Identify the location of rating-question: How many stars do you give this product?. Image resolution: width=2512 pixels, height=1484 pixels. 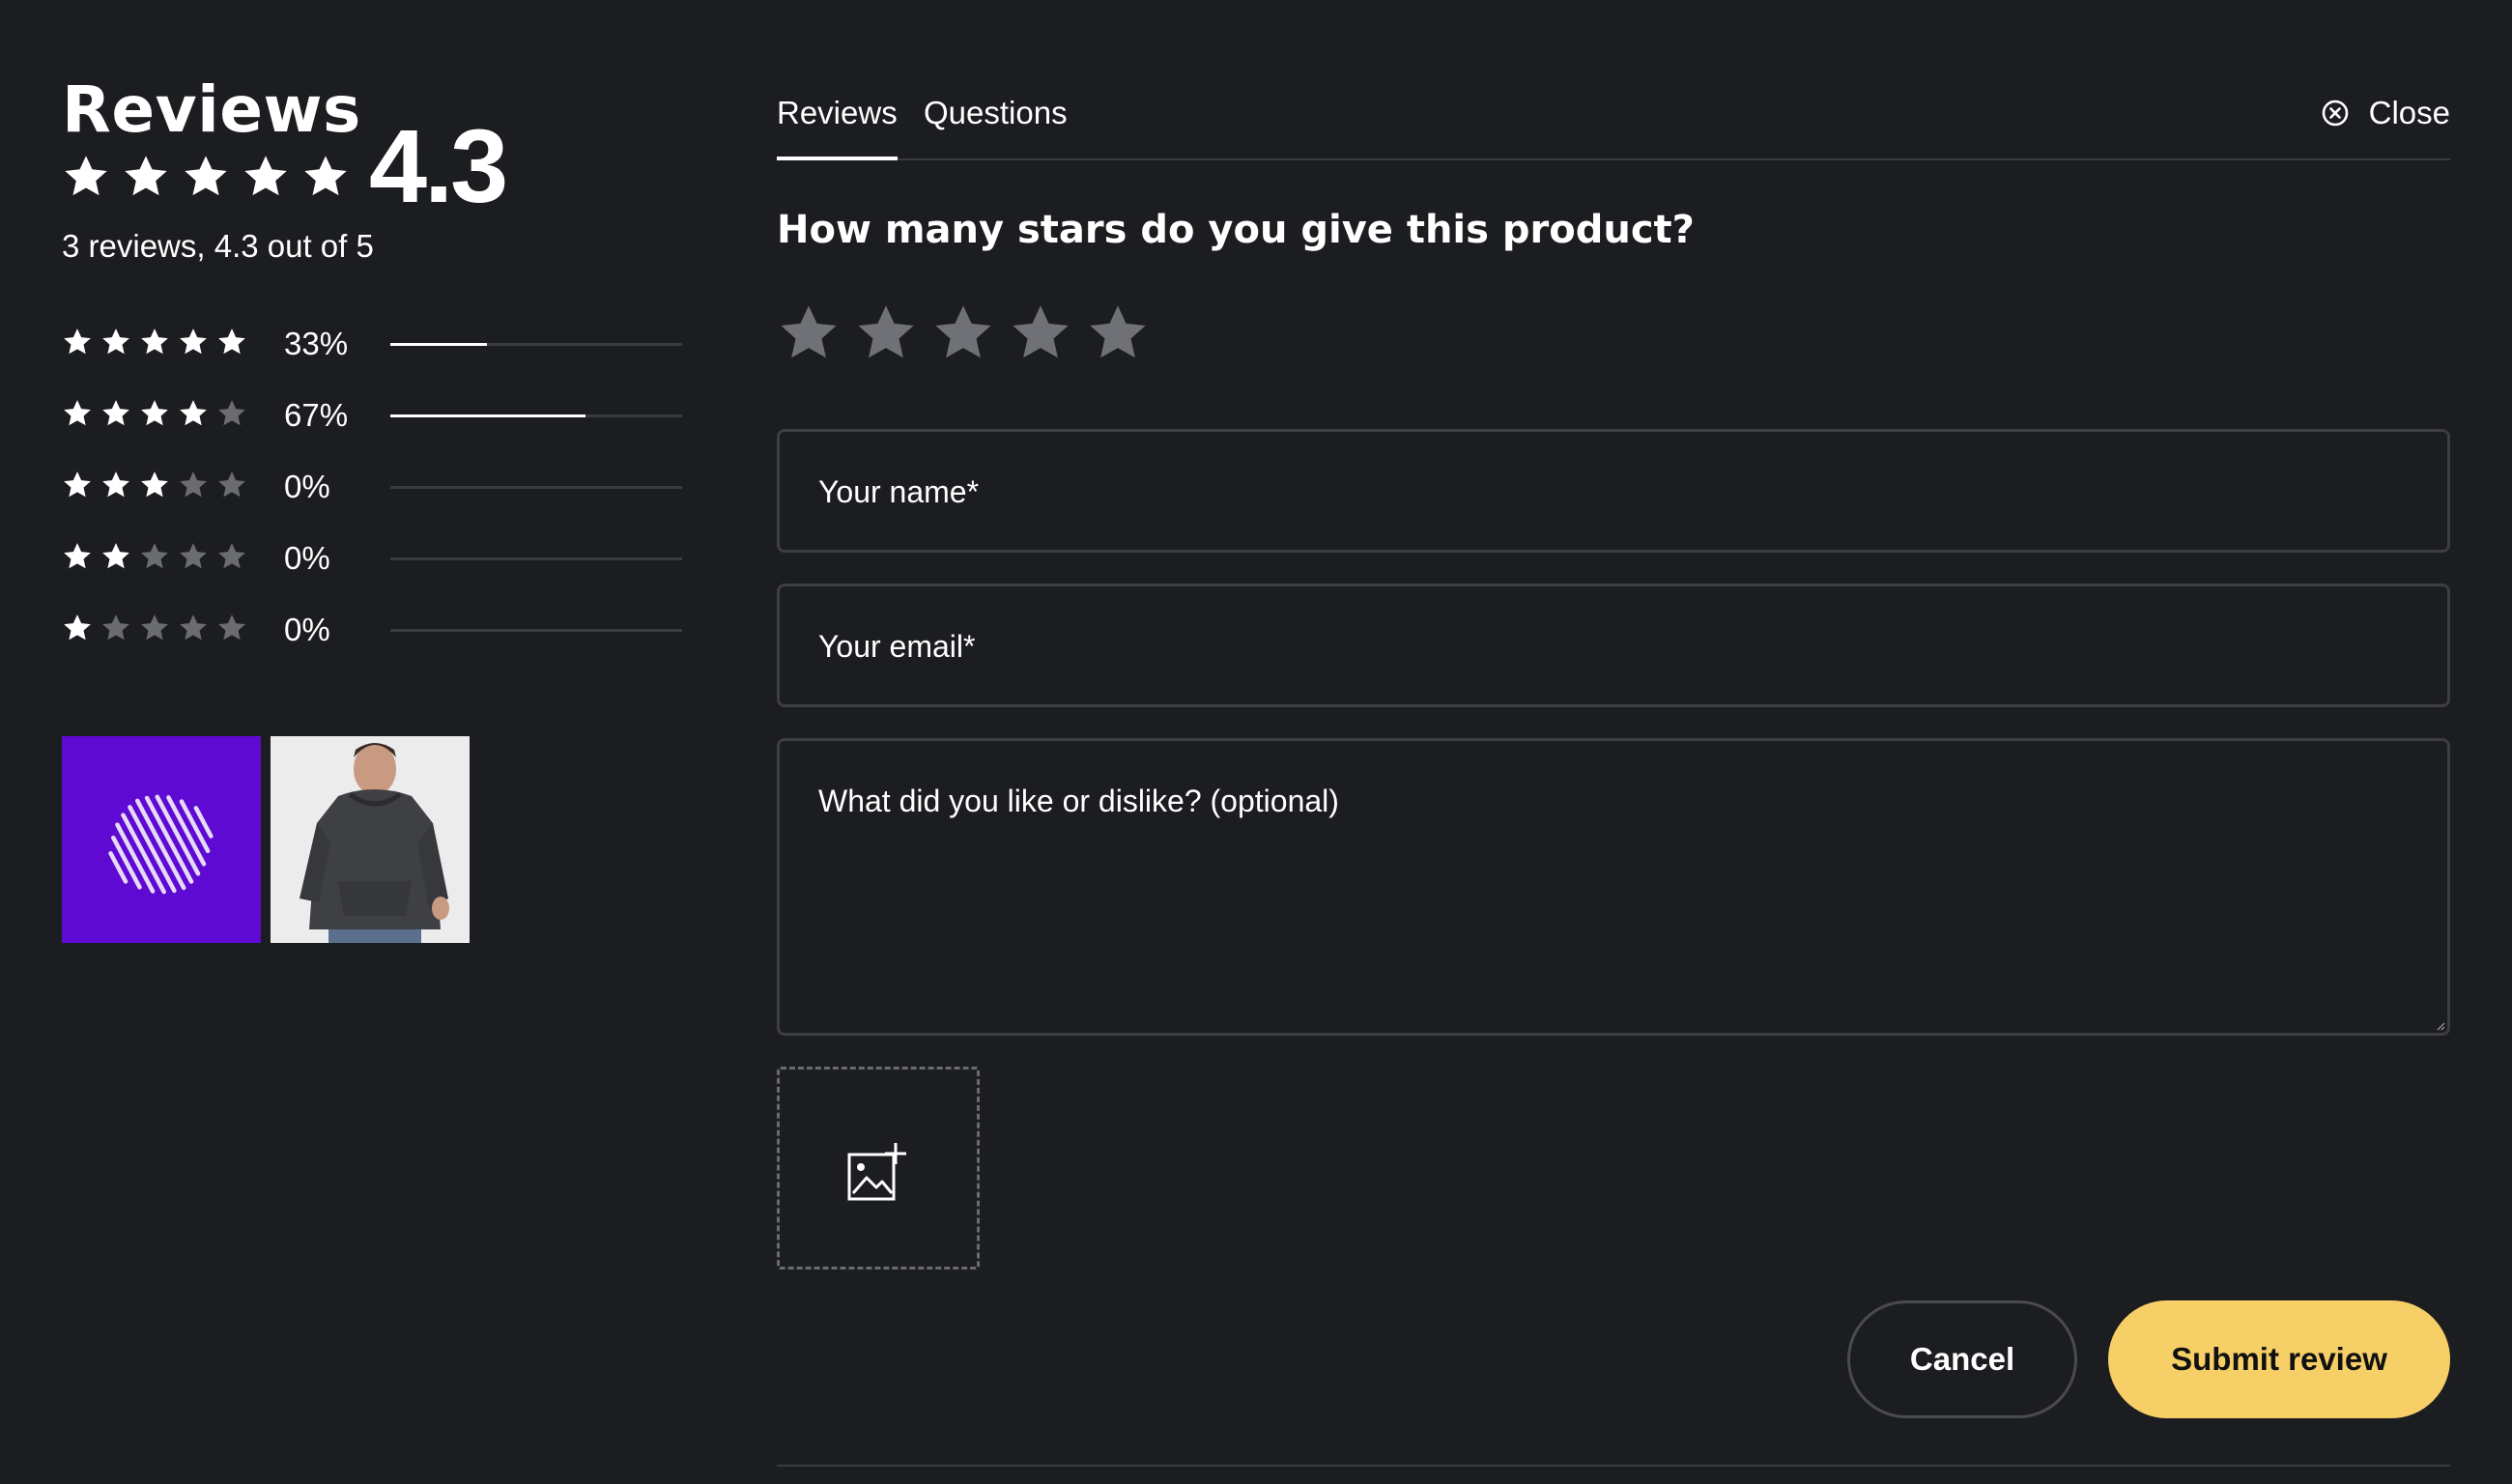
(1236, 230).